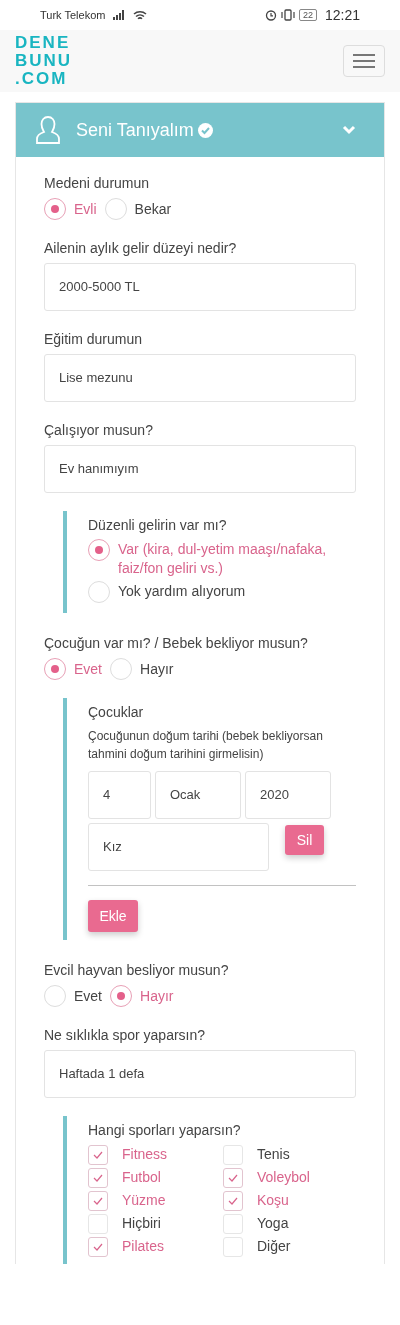  What do you see at coordinates (99, 430) in the screenshot?
I see `field-label: Çalışıyor musun?` at bounding box center [99, 430].